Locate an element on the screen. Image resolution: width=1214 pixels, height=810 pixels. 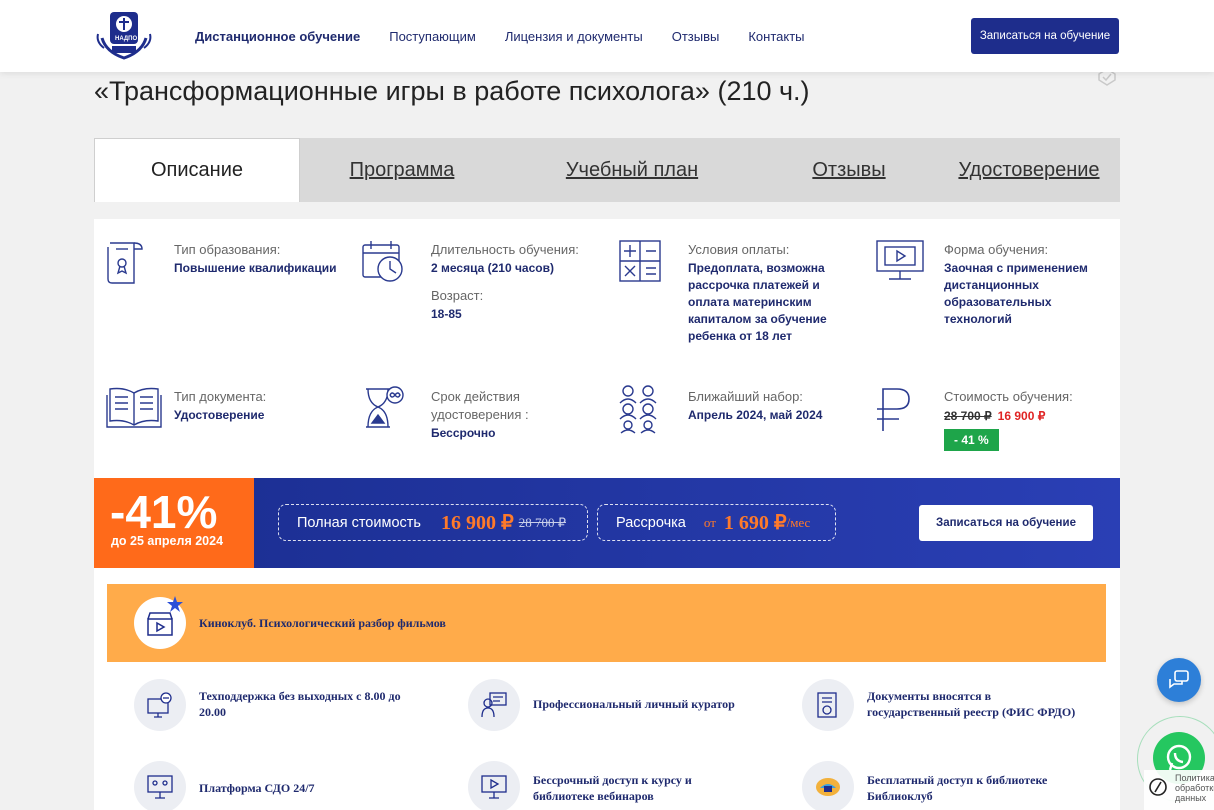
info-label: Срок действия удостоверения : is located at coordinates (480, 405).